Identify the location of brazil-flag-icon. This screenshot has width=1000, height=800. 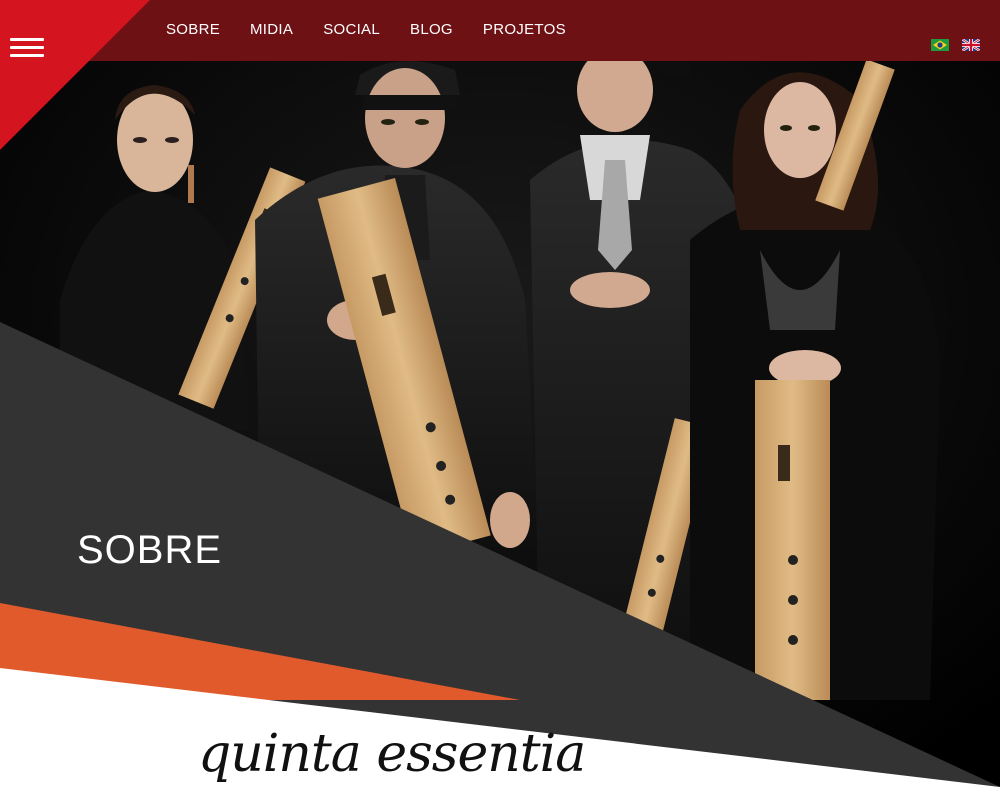
(940, 45).